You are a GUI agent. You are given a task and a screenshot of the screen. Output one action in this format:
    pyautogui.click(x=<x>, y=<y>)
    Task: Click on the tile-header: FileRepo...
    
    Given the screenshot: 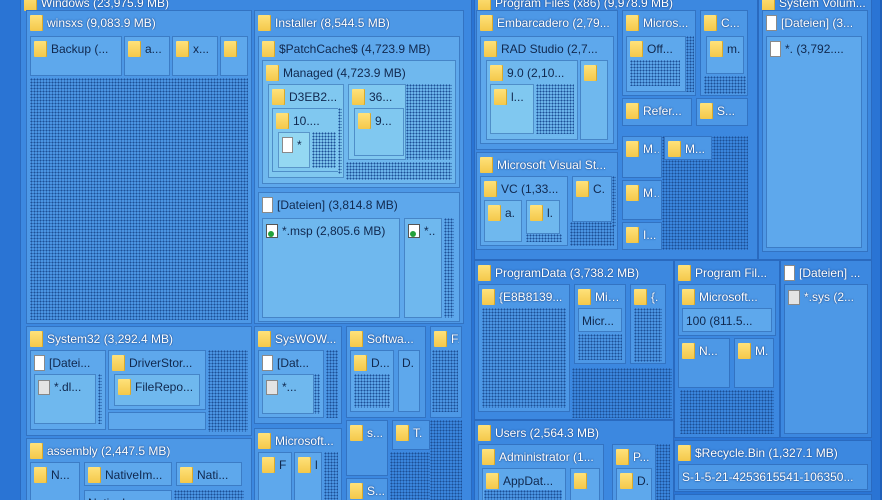 What is the action you would take?
    pyautogui.click(x=157, y=387)
    